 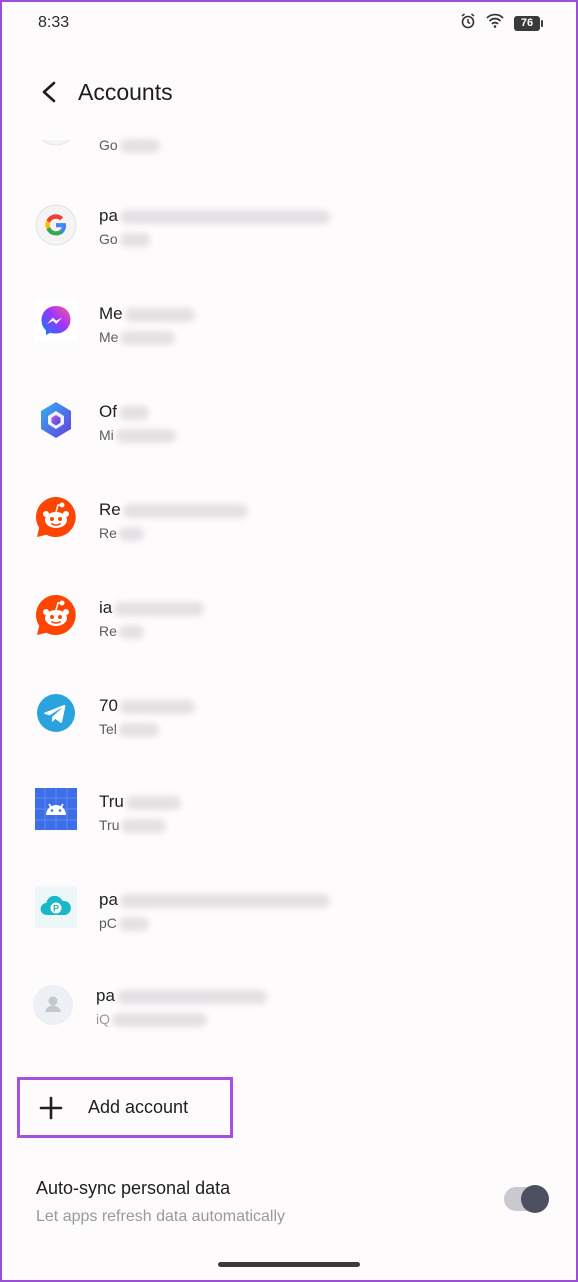 I want to click on account-item-google-2: pa Go, so click(x=289, y=223).